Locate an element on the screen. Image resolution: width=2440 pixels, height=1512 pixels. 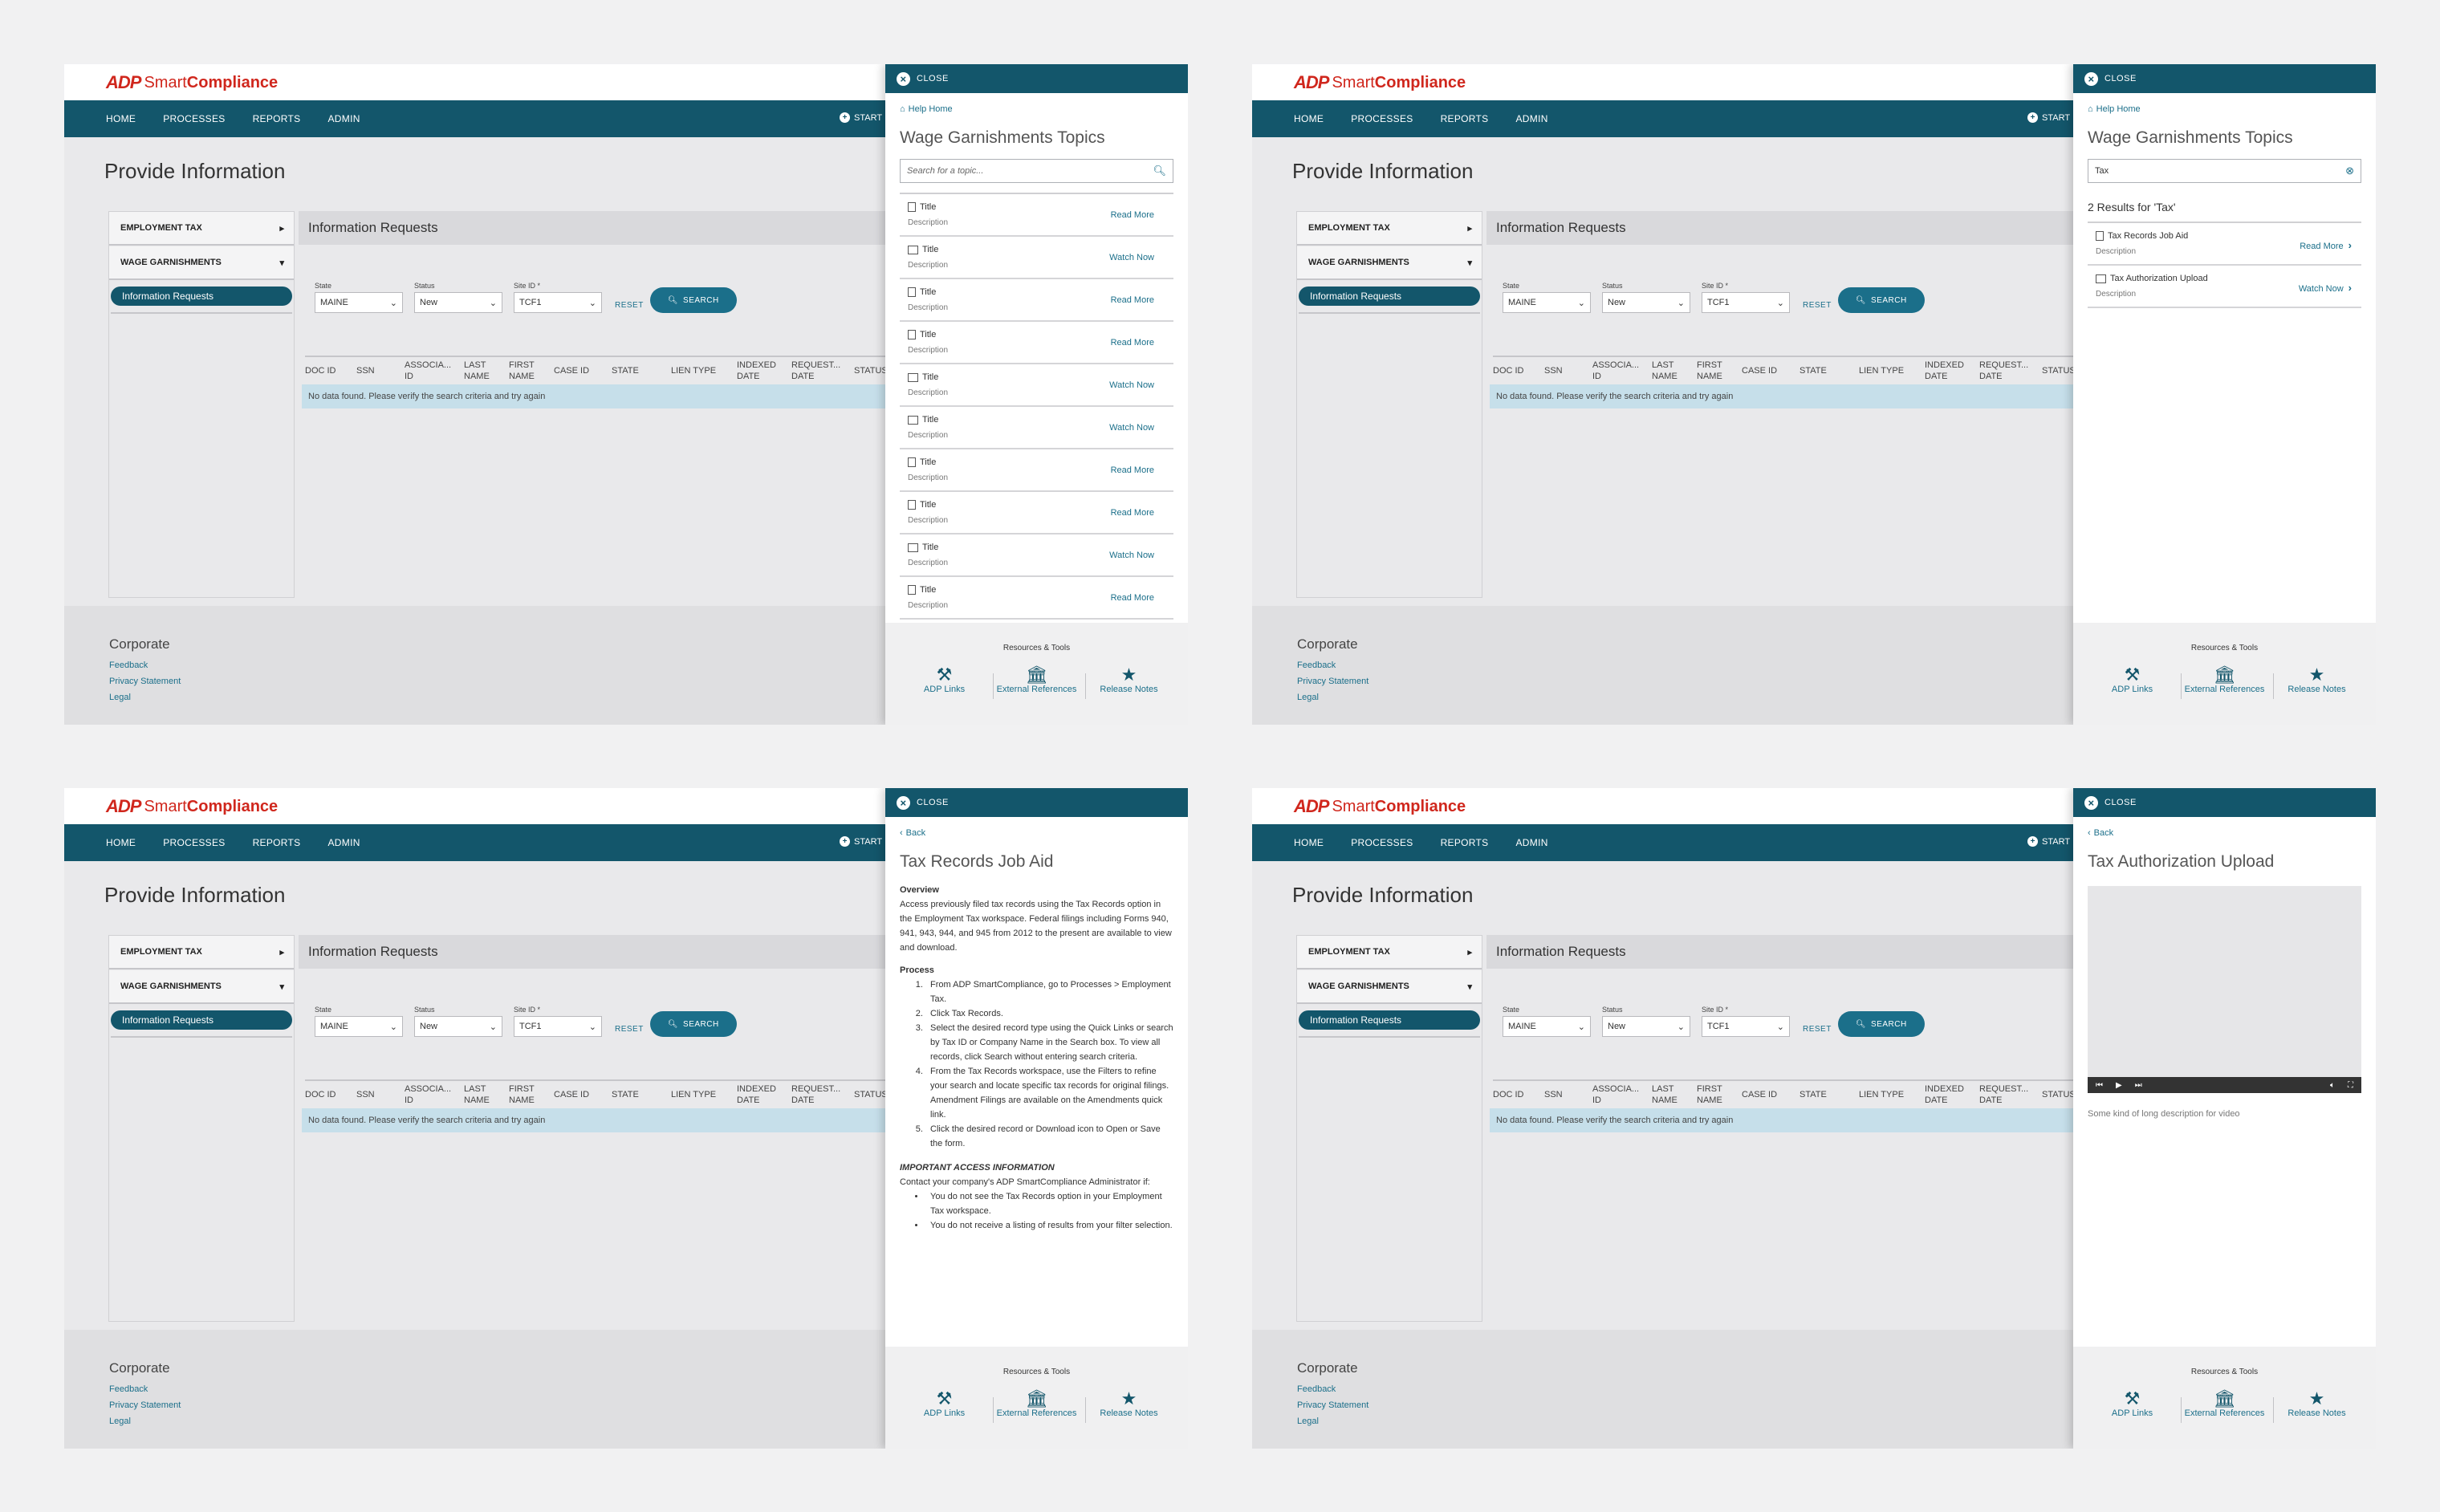
nav-home: HOME is located at coordinates (1309, 842).